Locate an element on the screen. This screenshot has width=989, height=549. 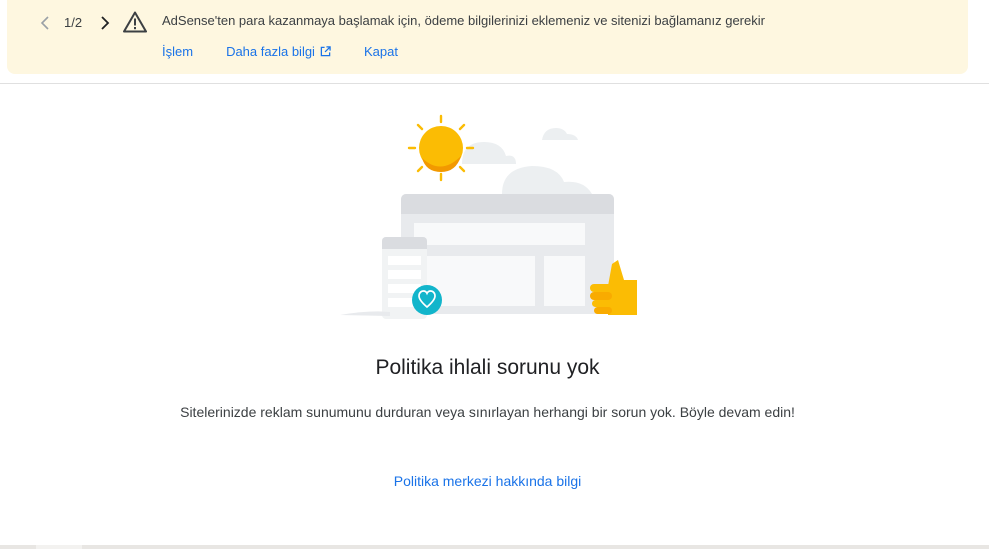
header-divider is located at coordinates (494, 83).